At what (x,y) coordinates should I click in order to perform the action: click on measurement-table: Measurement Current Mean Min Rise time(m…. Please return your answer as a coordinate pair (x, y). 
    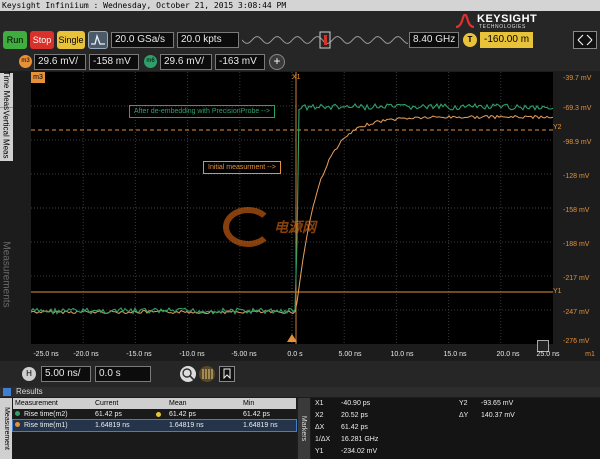
    Looking at the image, I should click on (154, 428).